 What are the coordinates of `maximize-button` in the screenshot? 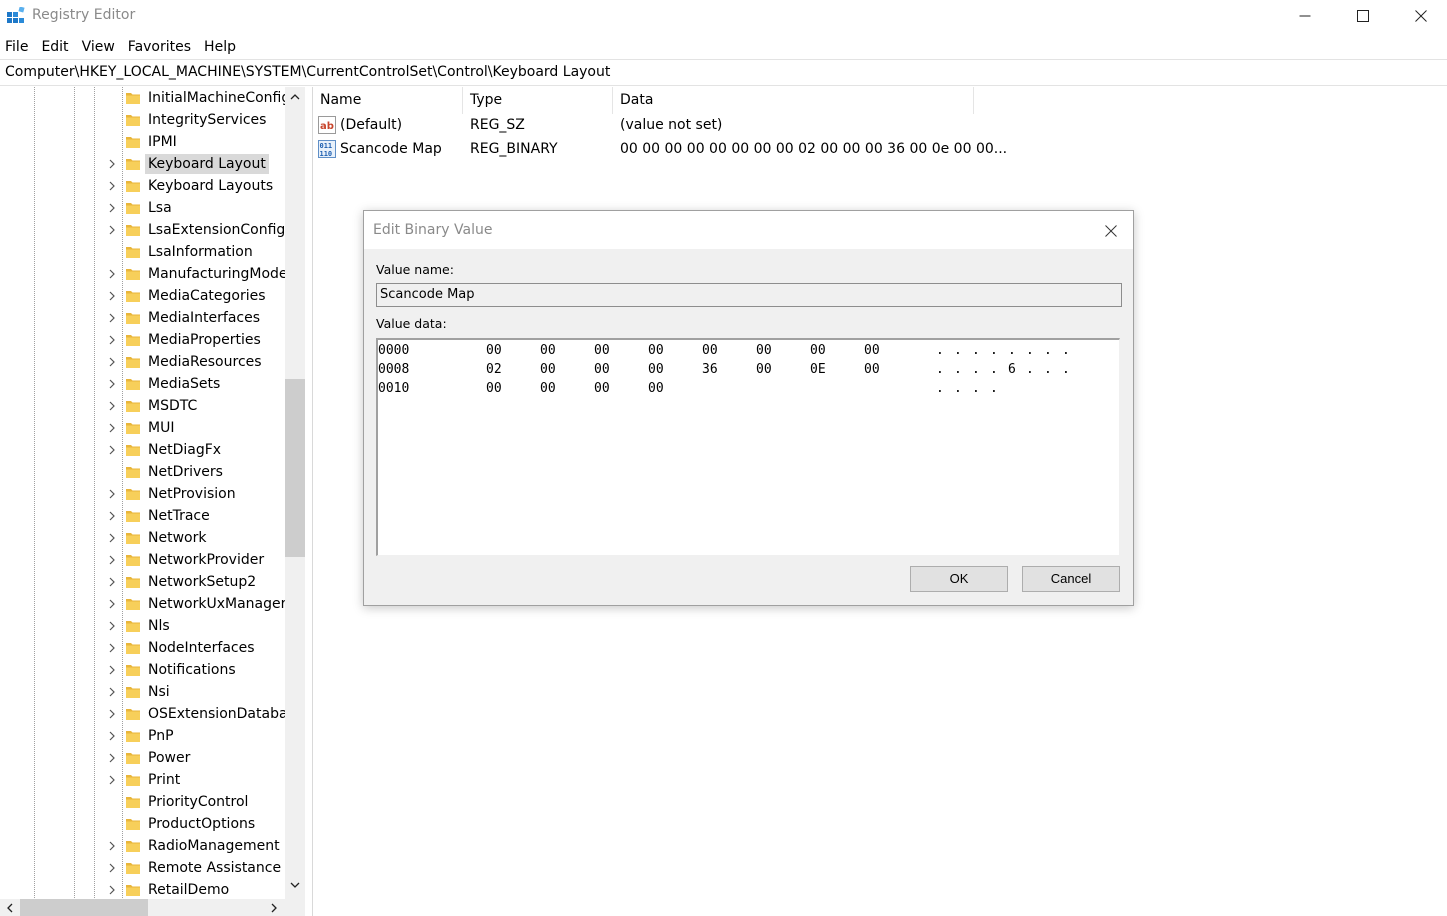 It's located at (1363, 16).